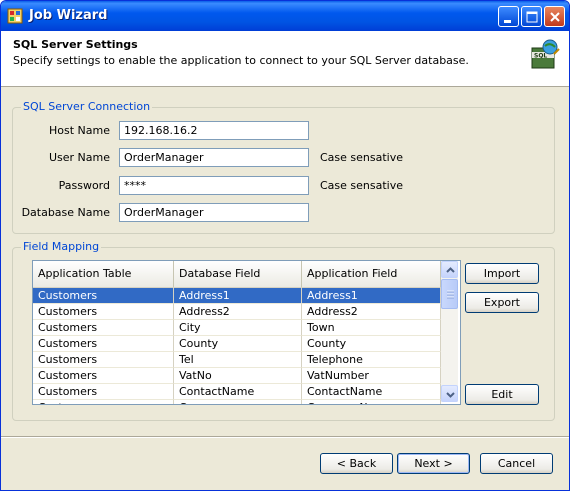 The image size is (570, 491). Describe the element at coordinates (502, 273) in the screenshot. I see `import-button: Import` at that location.